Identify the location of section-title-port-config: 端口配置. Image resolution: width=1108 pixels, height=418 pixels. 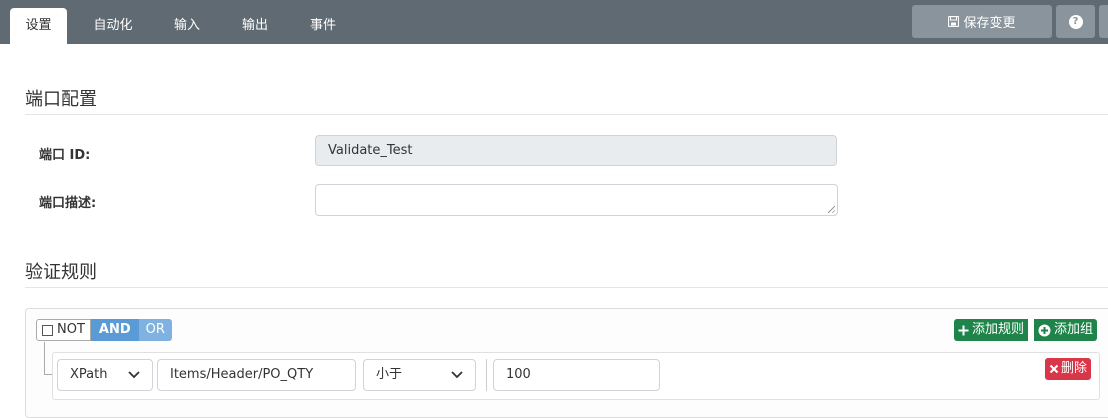
(61, 99).